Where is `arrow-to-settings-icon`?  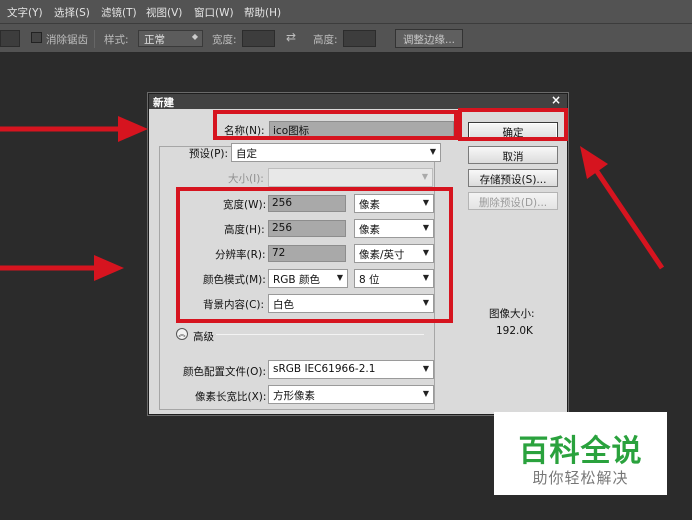 arrow-to-settings-icon is located at coordinates (62, 268).